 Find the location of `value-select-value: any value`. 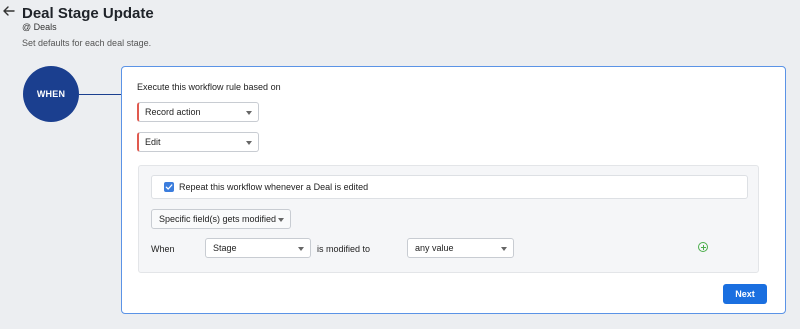

value-select-value: any value is located at coordinates (434, 248).